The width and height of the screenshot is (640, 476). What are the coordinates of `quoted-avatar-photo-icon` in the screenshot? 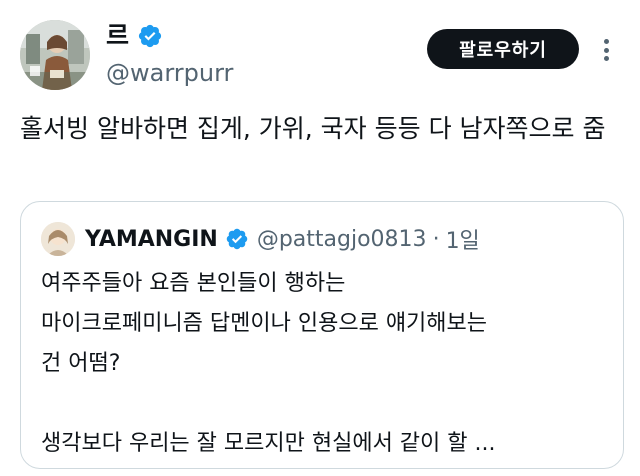 It's located at (58, 239).